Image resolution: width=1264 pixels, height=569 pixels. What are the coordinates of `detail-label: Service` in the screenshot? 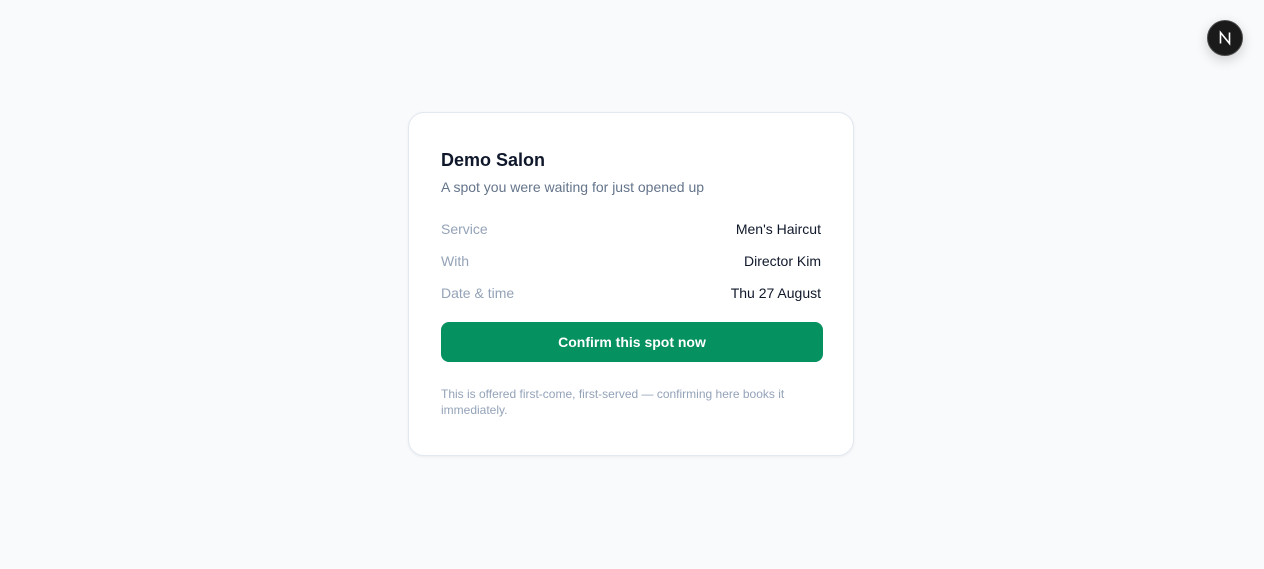 It's located at (464, 229).